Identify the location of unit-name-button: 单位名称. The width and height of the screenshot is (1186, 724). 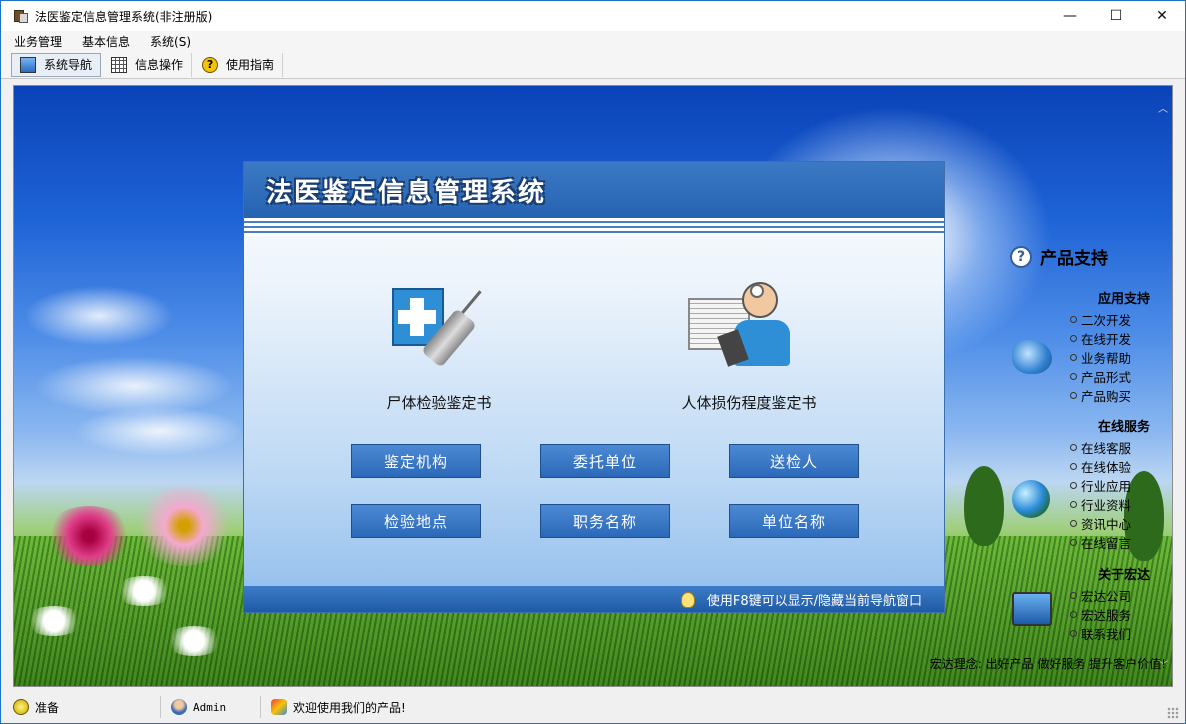
(794, 521).